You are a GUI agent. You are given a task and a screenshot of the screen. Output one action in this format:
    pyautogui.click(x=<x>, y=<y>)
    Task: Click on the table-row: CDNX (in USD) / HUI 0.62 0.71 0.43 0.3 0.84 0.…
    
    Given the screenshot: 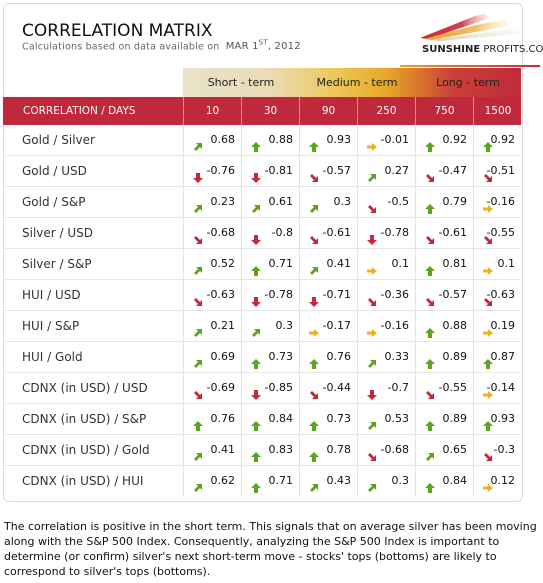 What is the action you would take?
    pyautogui.click(x=262, y=481)
    